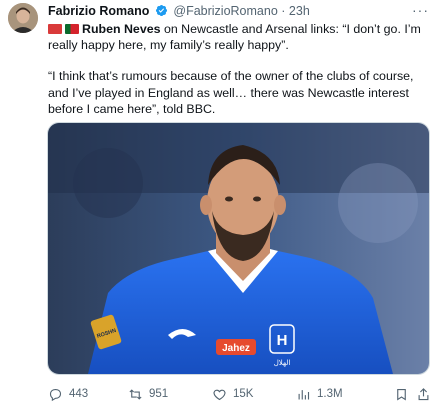  I want to click on avatar, so click(23, 18).